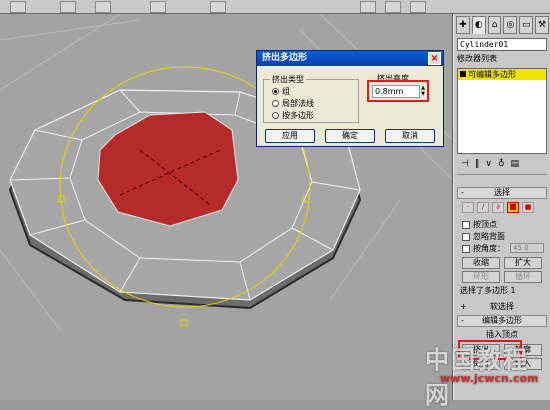 The width and height of the screenshot is (550, 410). I want to click on insert-vertex-button: 插入顶点, so click(502, 335).